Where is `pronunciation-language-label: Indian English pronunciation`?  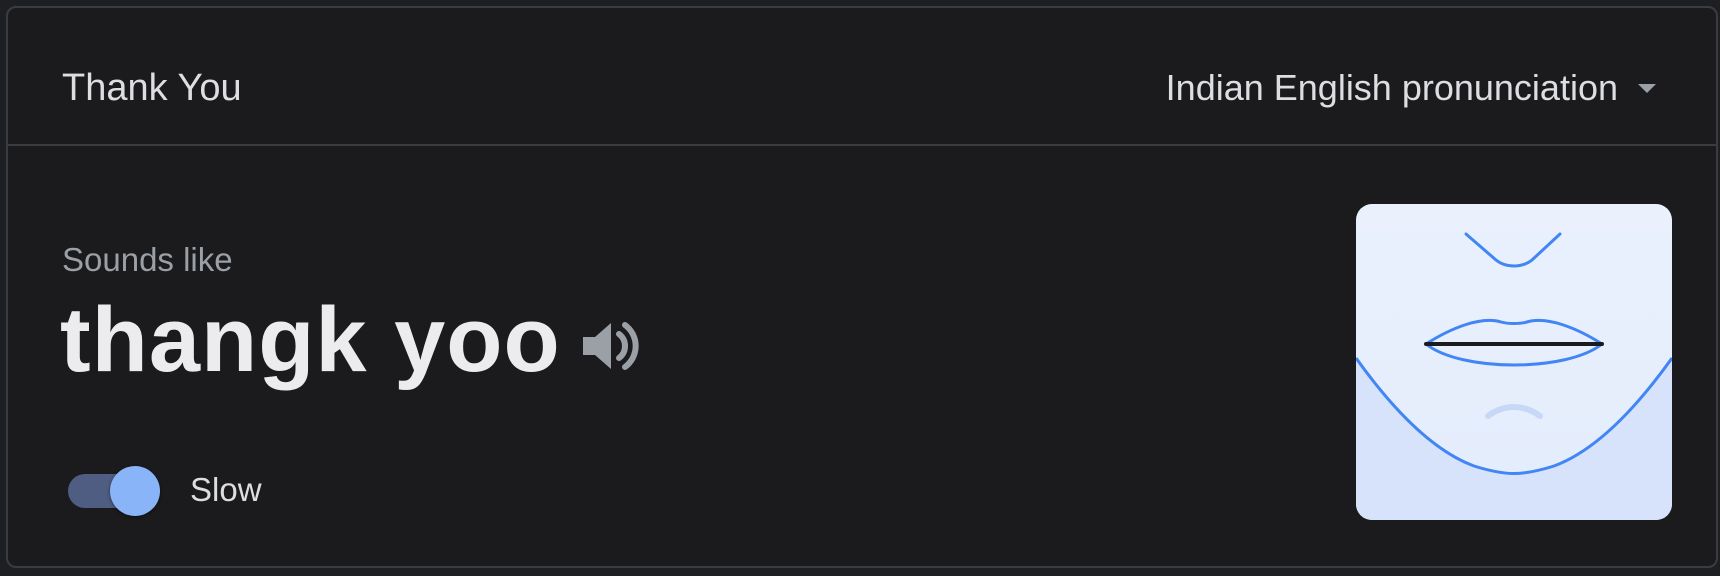
pronunciation-language-label: Indian English pronunciation is located at coordinates (1391, 87).